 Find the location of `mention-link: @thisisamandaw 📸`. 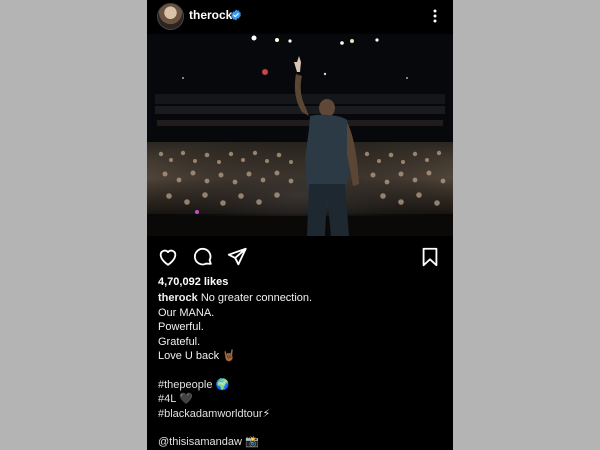

mention-link: @thisisamandaw 📸 is located at coordinates (300, 442).